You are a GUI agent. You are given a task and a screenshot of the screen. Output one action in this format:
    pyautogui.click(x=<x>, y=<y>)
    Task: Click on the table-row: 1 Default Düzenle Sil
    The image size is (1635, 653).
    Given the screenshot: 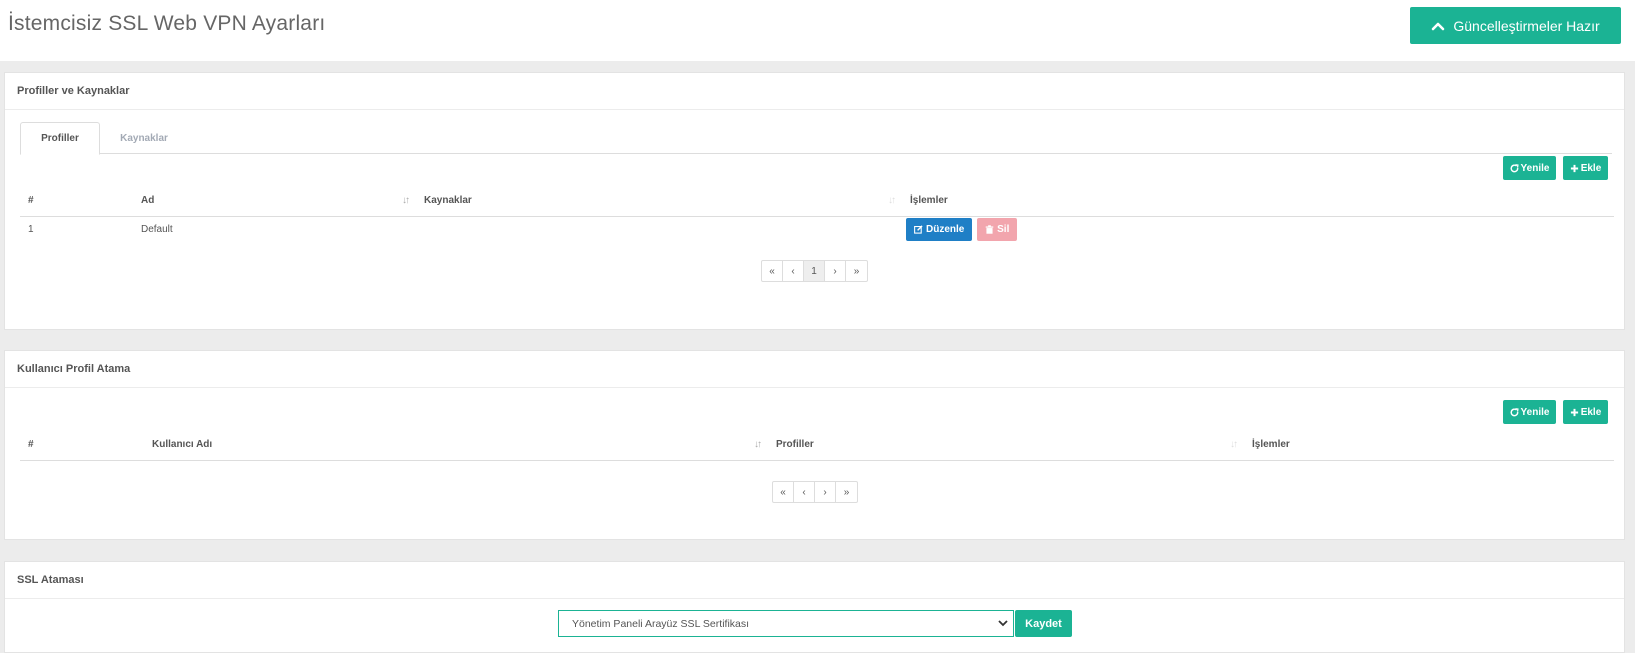 What is the action you would take?
    pyautogui.click(x=817, y=229)
    